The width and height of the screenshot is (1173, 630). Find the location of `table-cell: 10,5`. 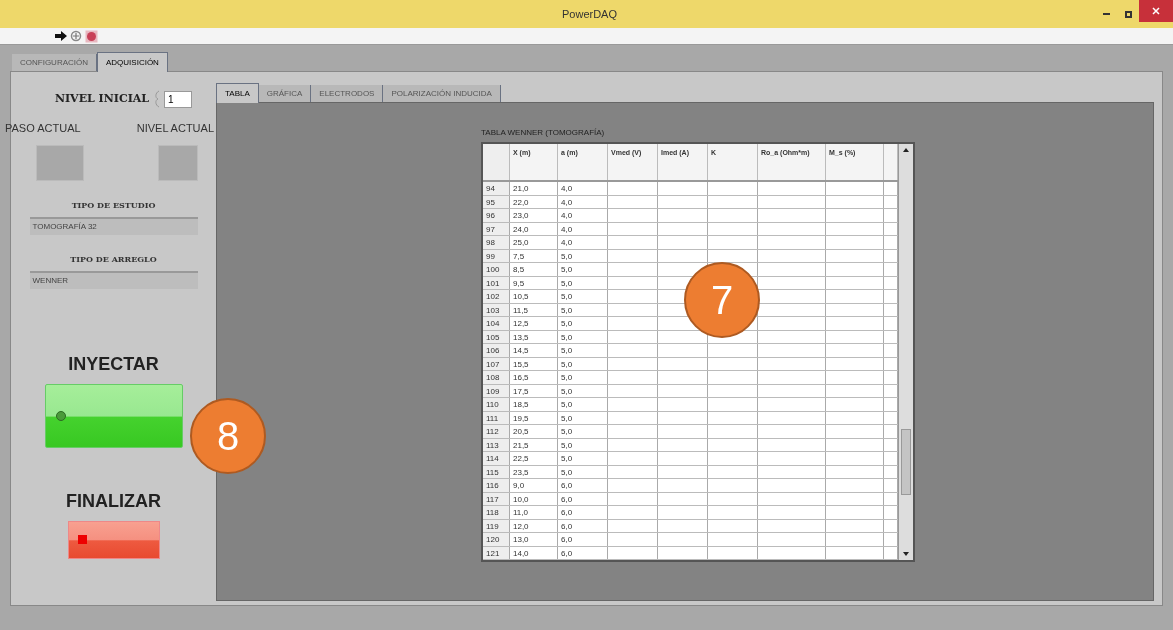

table-cell: 10,5 is located at coordinates (534, 296).